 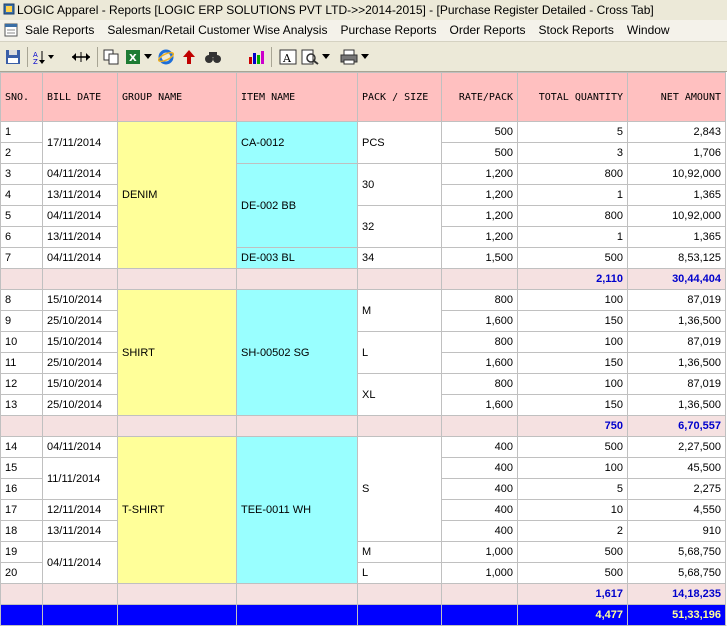 What do you see at coordinates (676, 405) in the screenshot?
I see `cell-amount: 1,36,500` at bounding box center [676, 405].